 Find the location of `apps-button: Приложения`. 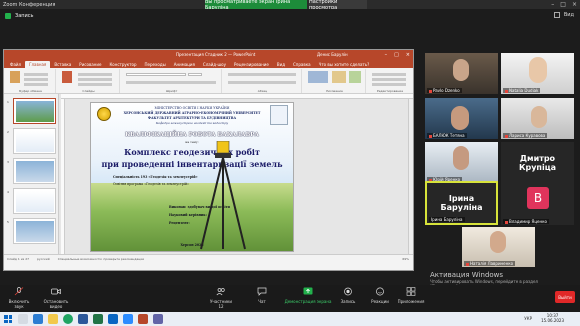

apps-button: Приложения is located at coordinates (411, 295).